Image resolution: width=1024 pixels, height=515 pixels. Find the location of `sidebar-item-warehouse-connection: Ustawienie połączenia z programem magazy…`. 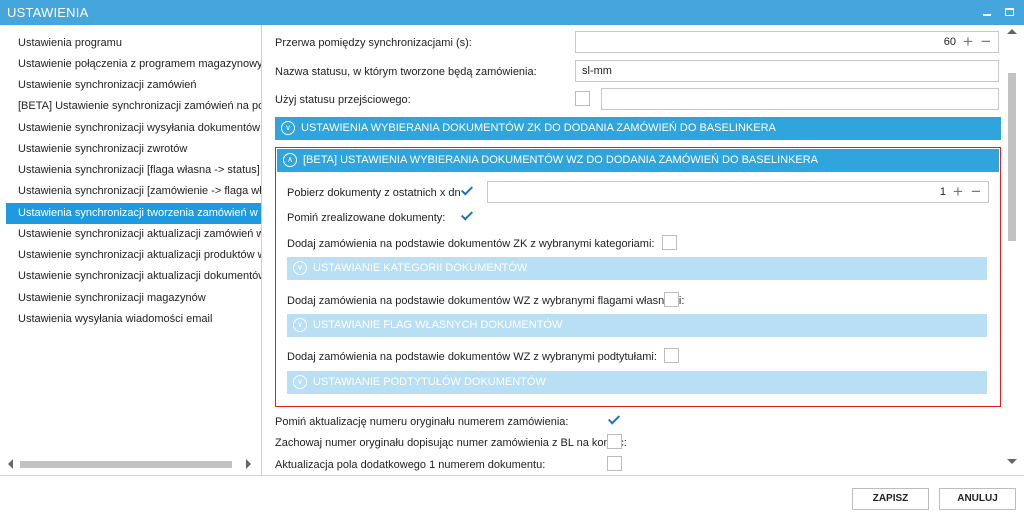

sidebar-item-warehouse-connection: Ustawienie połączenia z programem magazy… is located at coordinates (133, 64).